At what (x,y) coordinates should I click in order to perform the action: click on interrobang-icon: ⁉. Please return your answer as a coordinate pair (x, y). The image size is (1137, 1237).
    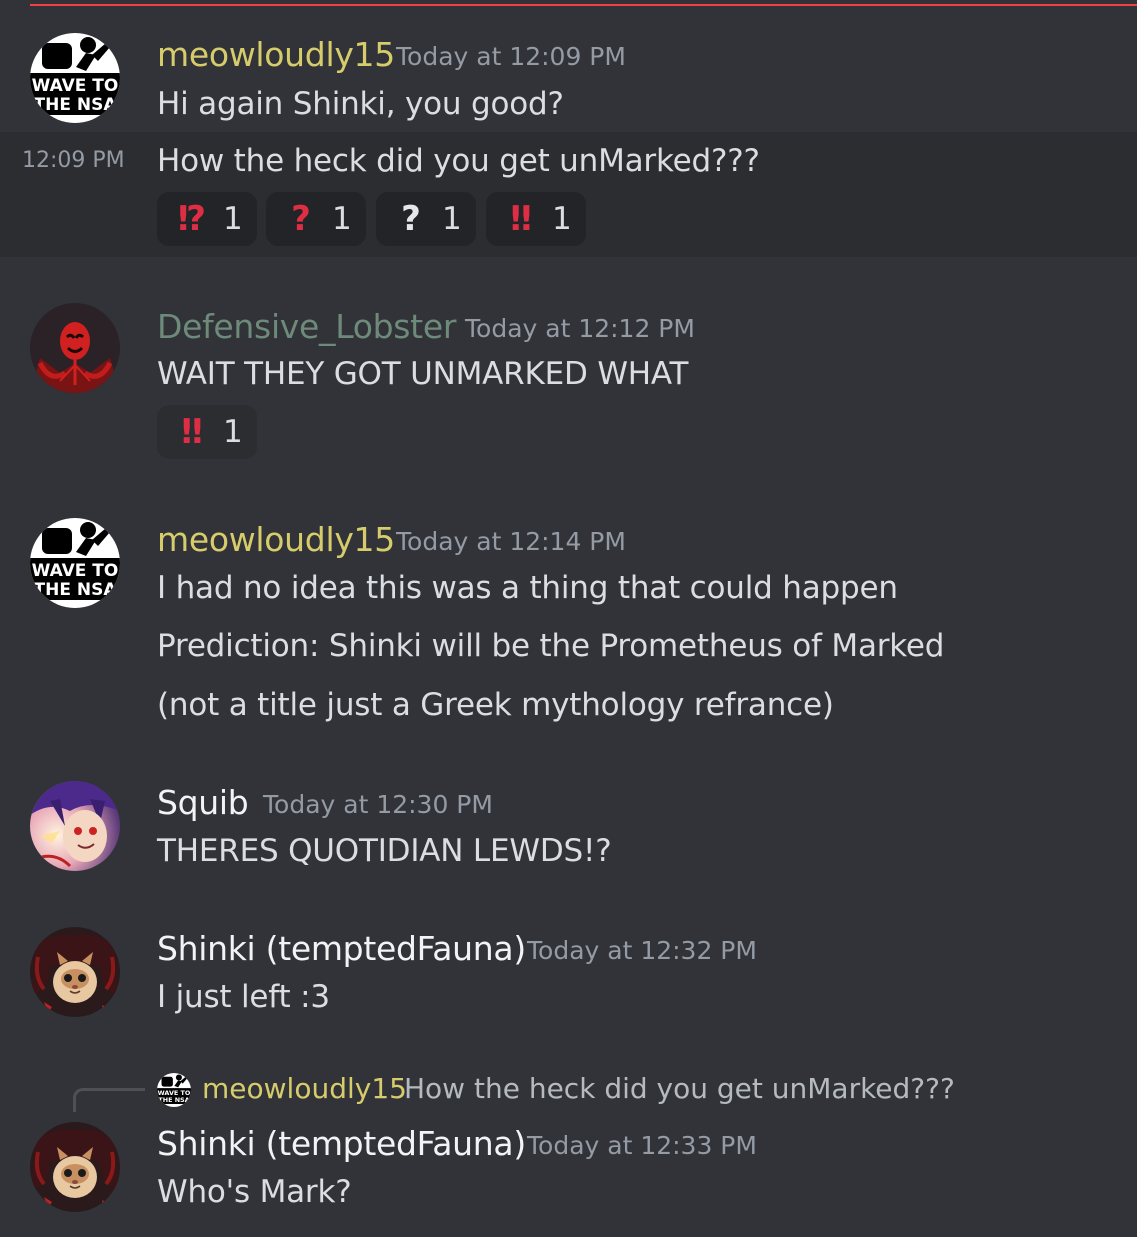
    Looking at the image, I should click on (192, 219).